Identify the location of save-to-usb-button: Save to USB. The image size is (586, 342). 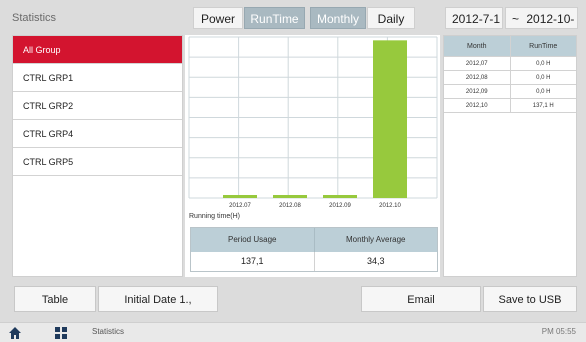
(530, 299).